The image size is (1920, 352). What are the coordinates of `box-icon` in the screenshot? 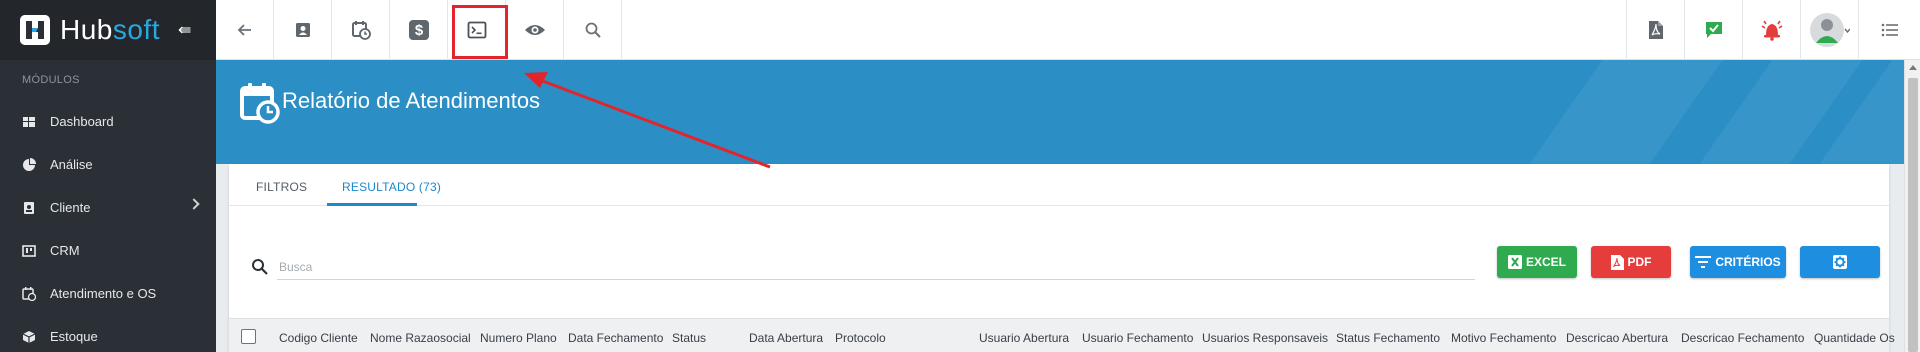 It's located at (29, 336).